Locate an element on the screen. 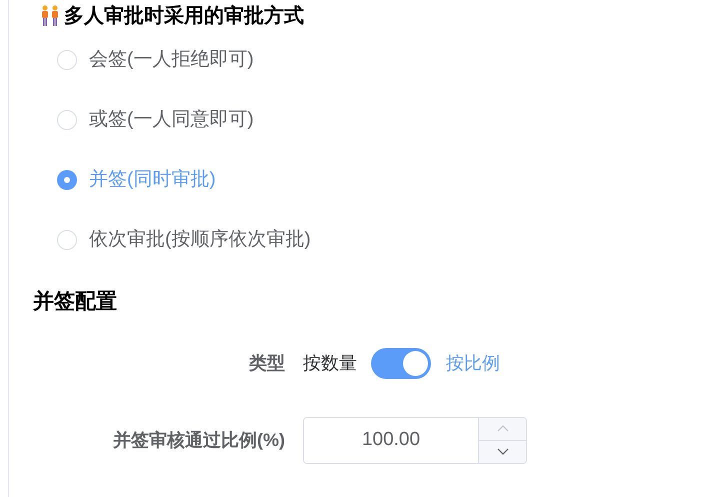 The image size is (706, 497). toggle-switch is located at coordinates (401, 363).